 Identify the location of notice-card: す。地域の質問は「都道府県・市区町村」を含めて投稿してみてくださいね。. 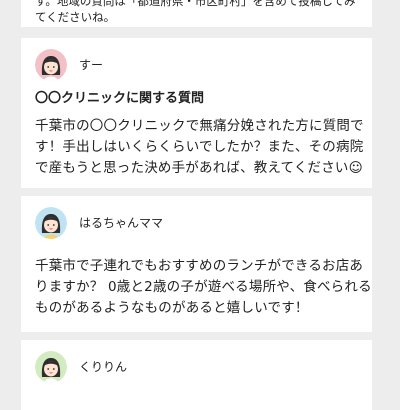
(196, 13).